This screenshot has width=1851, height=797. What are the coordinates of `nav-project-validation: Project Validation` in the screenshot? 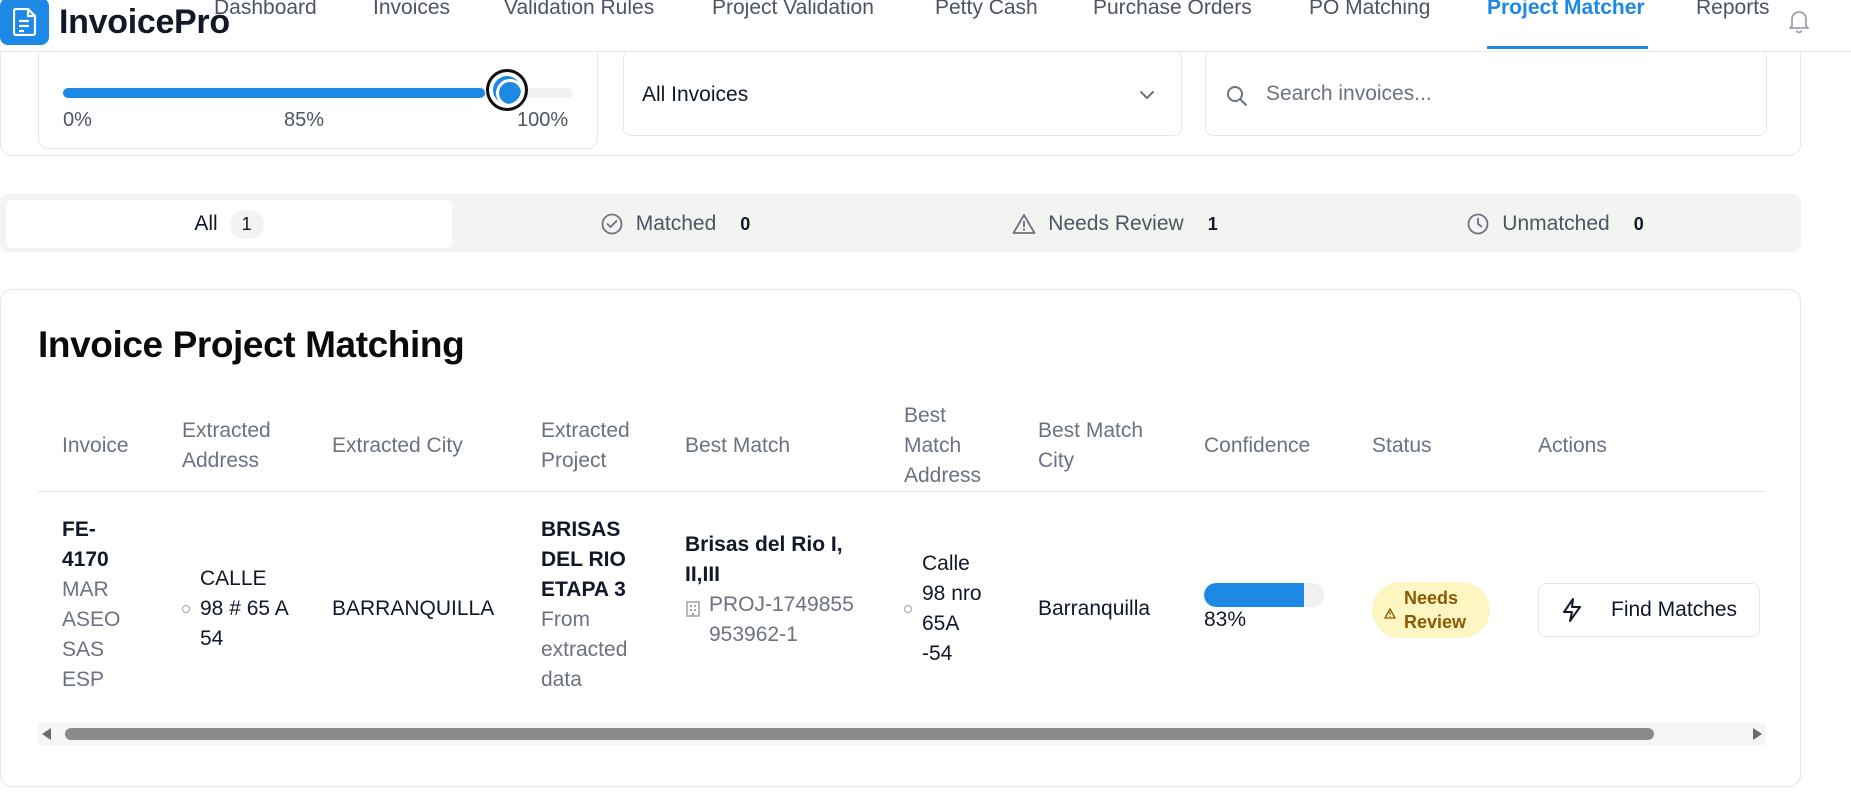 It's located at (793, 10).